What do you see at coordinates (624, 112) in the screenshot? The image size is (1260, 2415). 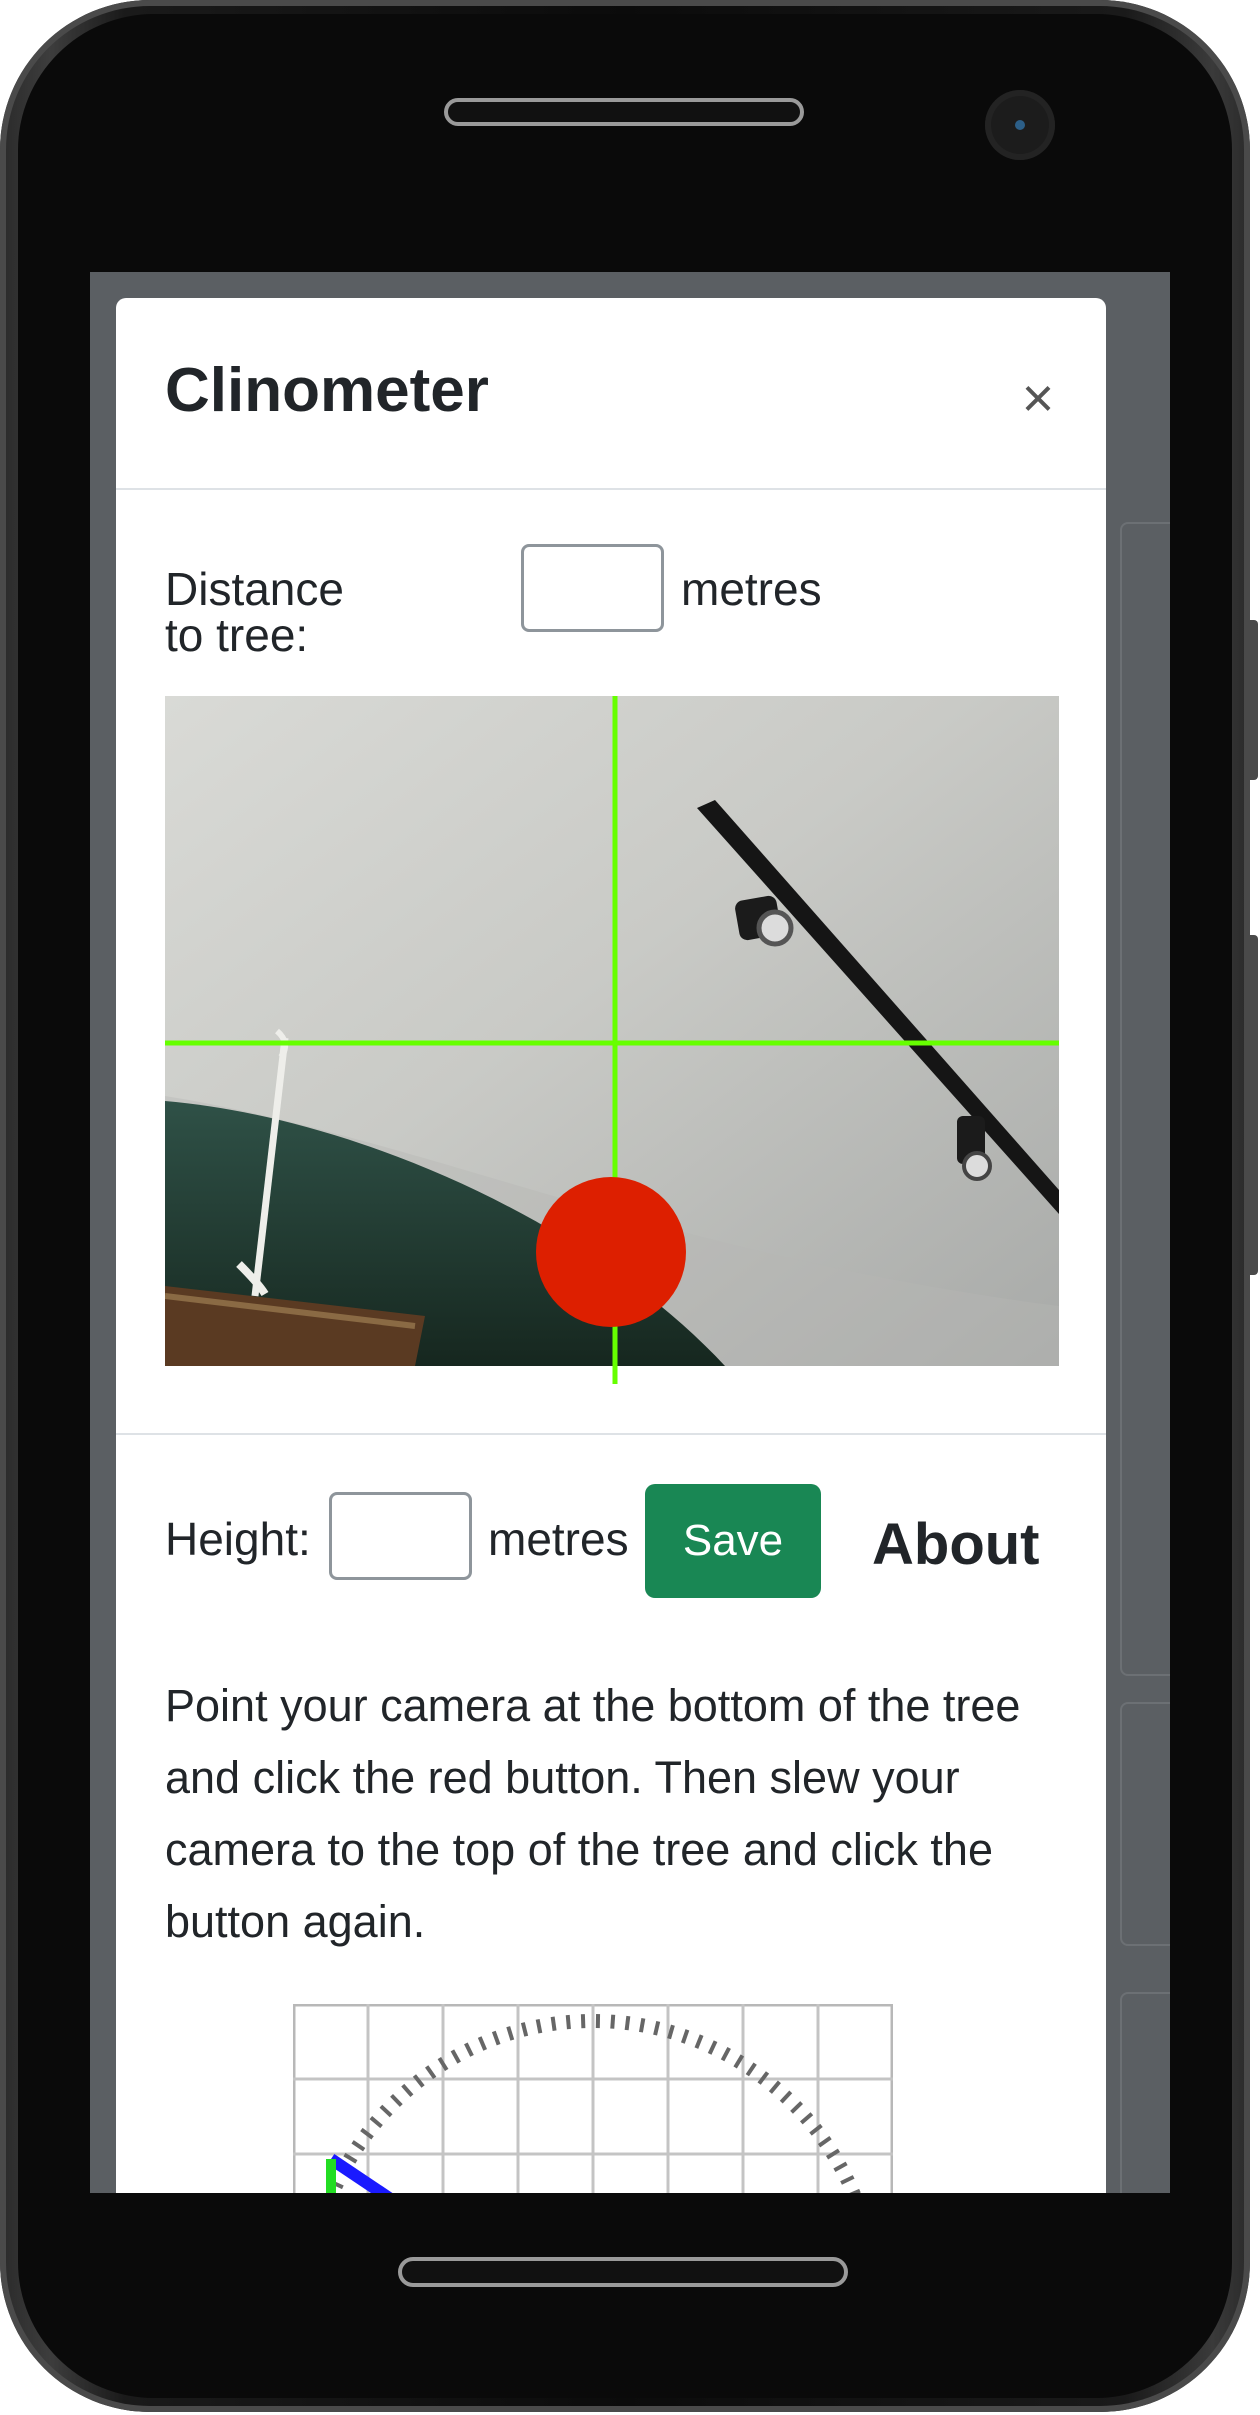 I see `earpiece-speaker` at bounding box center [624, 112].